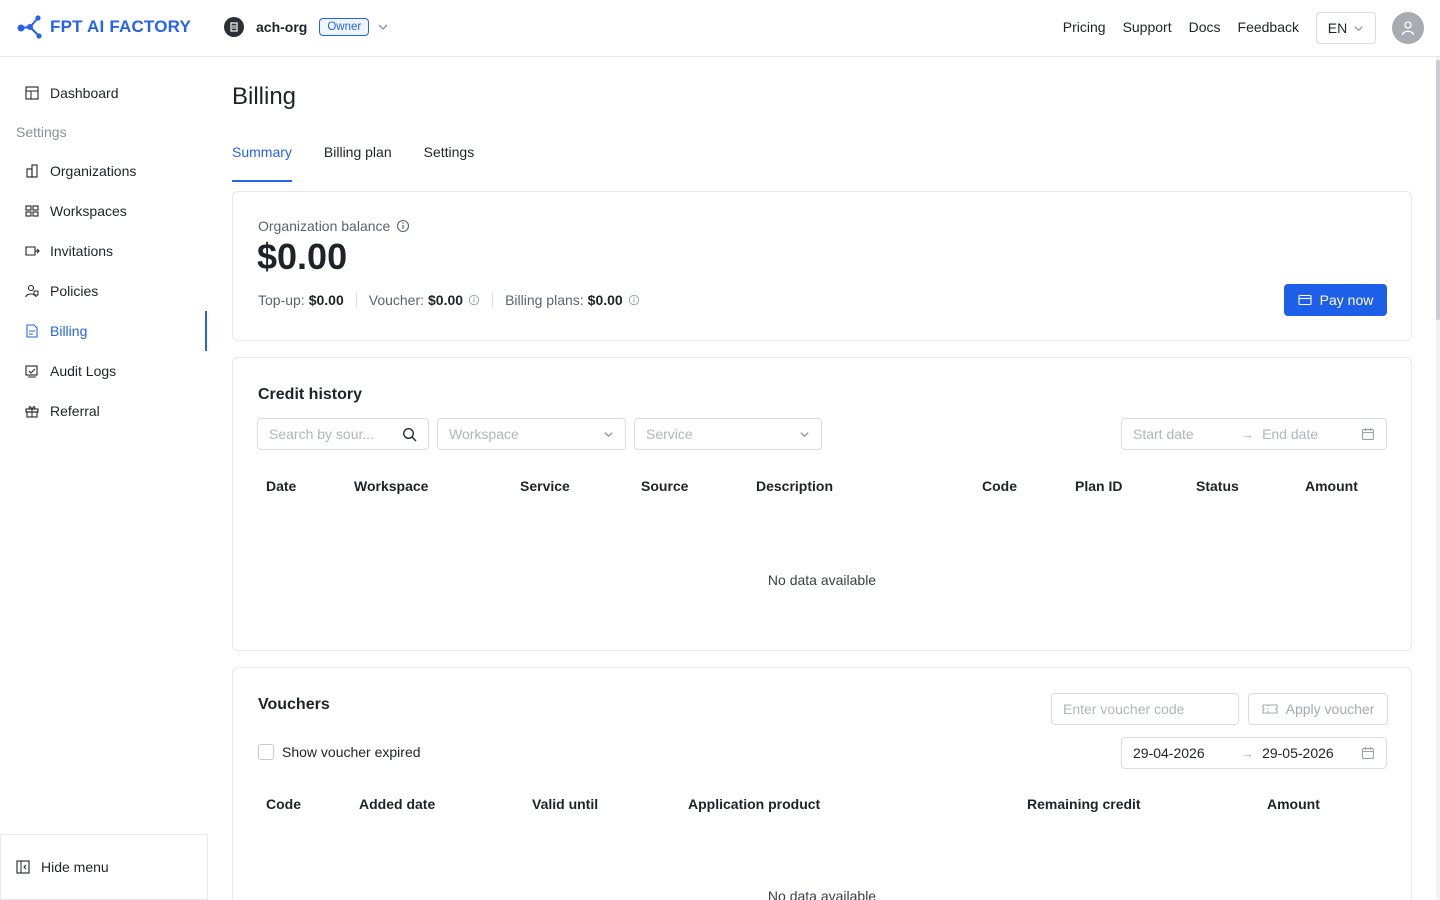 The height and width of the screenshot is (900, 1440). What do you see at coordinates (358, 163) in the screenshot?
I see `tab-billing-plan: Billing plan` at bounding box center [358, 163].